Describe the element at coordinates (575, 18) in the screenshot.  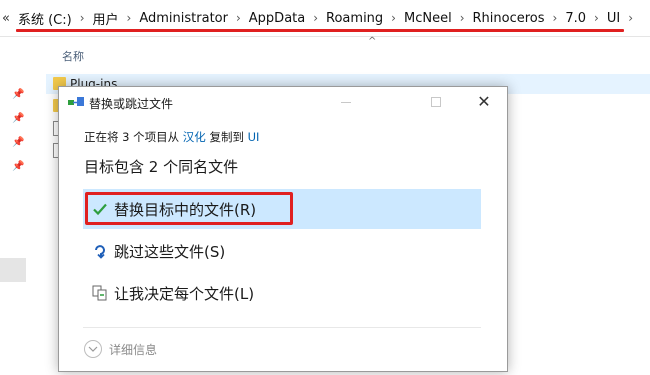
I see `breadcrumb-version: 7.0` at that location.